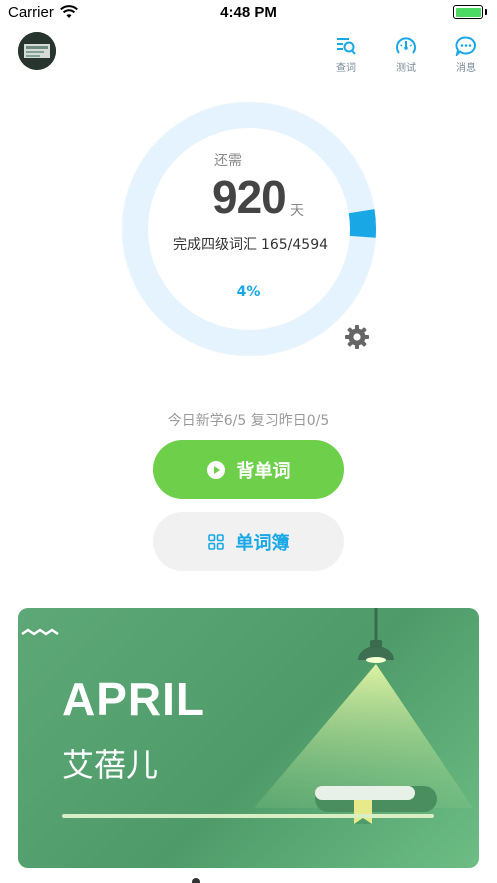 The image size is (497, 883). Describe the element at coordinates (297, 211) in the screenshot. I see `days-unit: 天` at that location.